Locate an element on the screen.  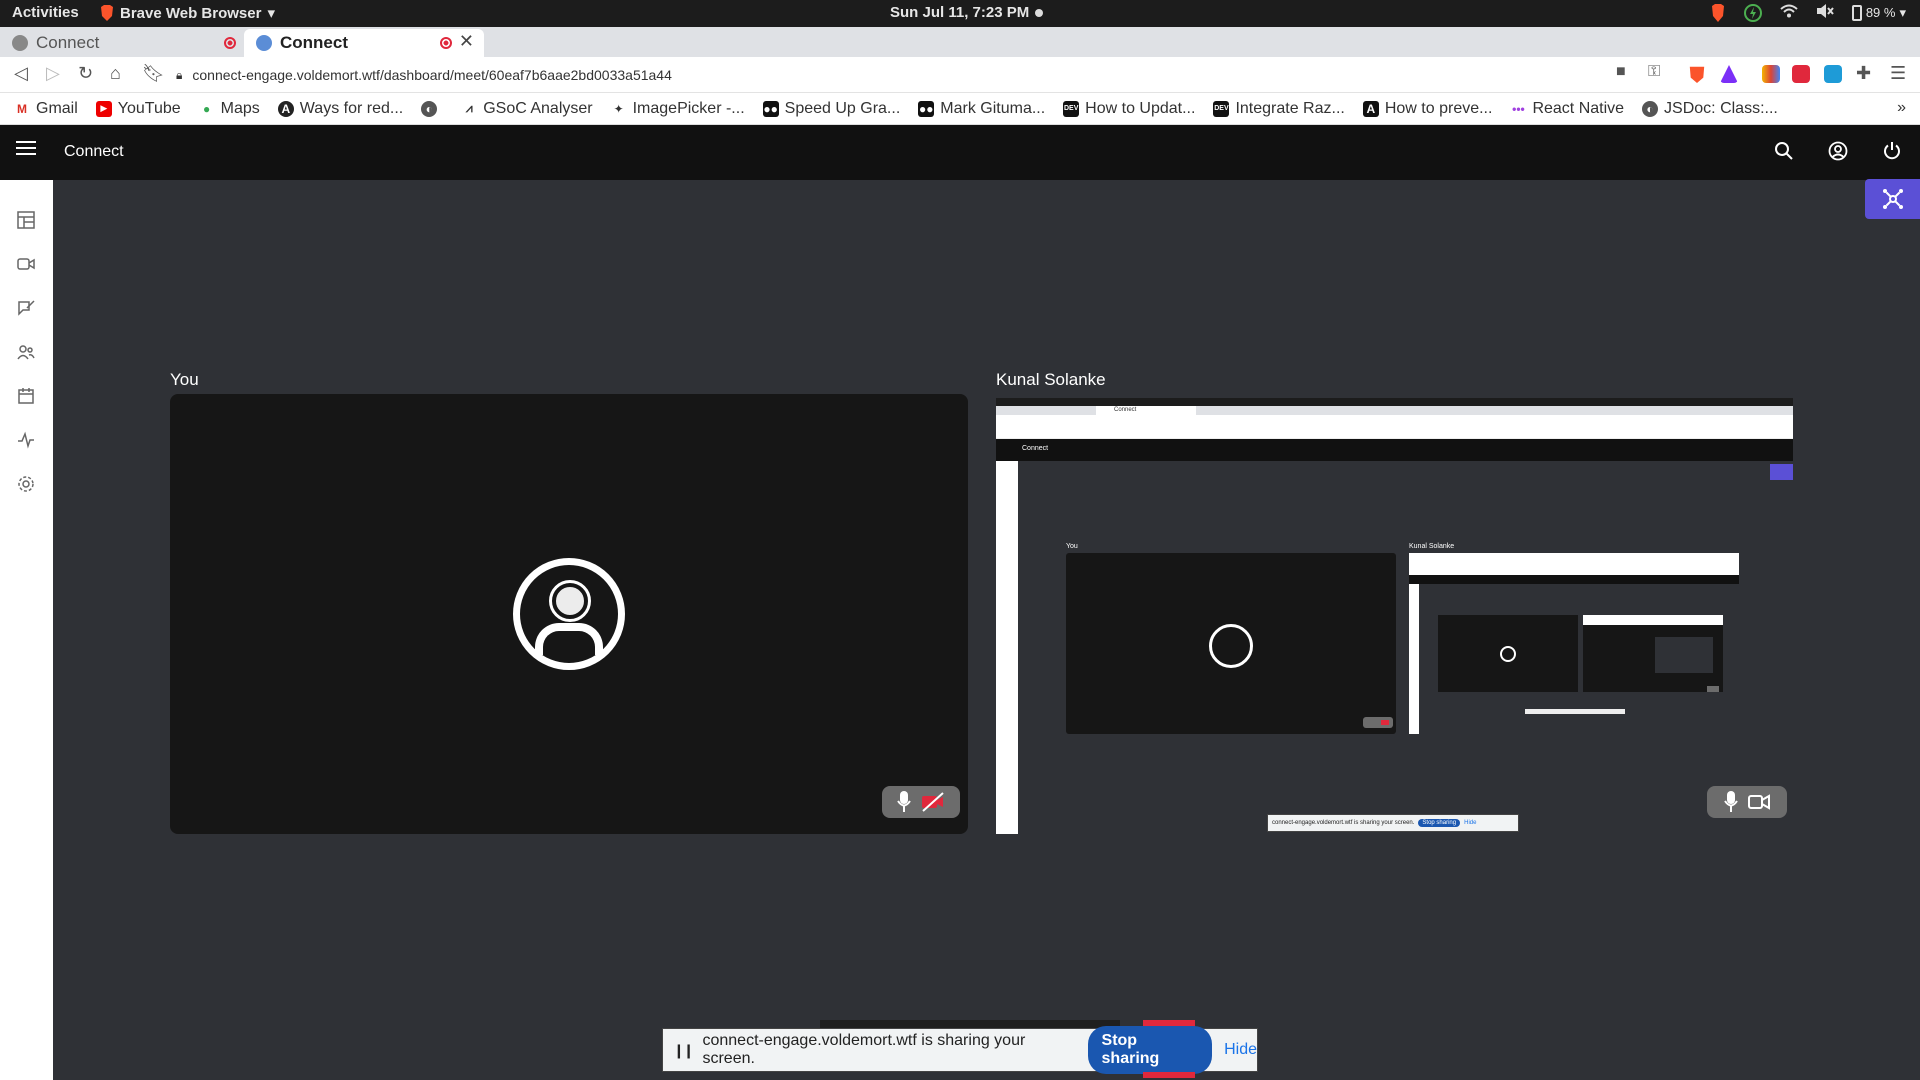
camera-in-use-icon: ■ is located at coordinates (1621, 72).